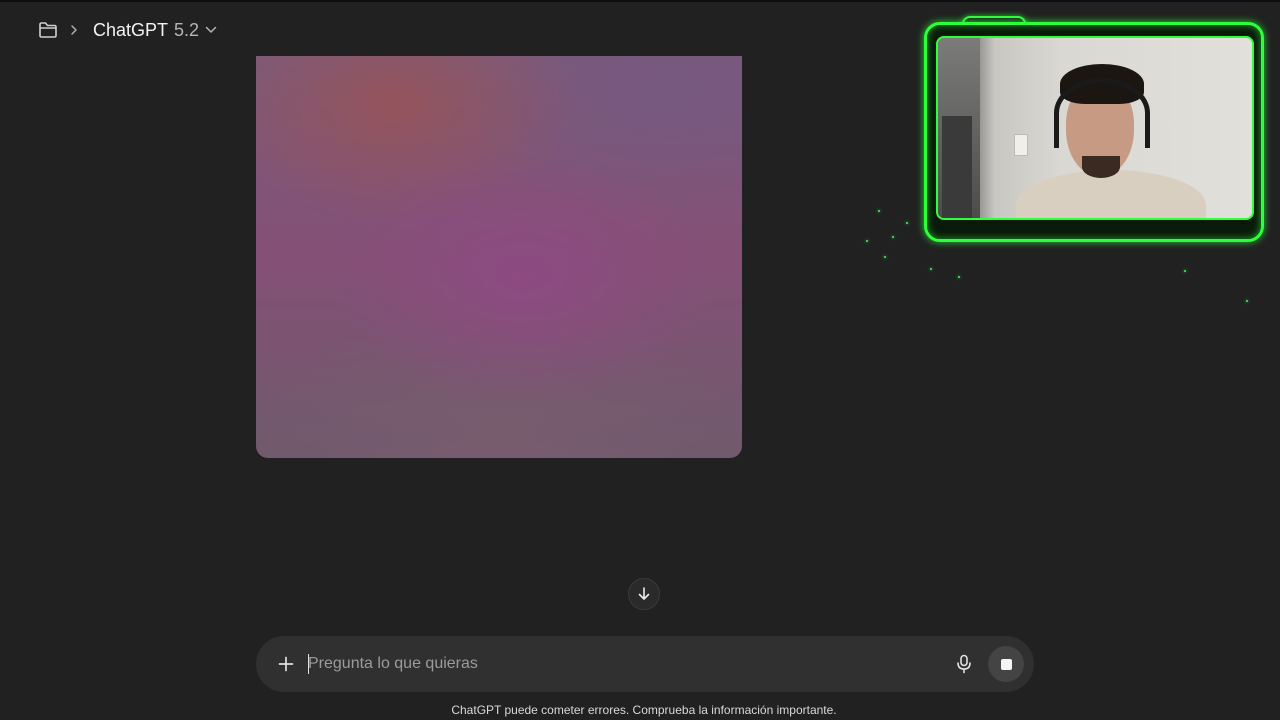 Image resolution: width=1280 pixels, height=720 pixels. I want to click on webcam-outlet, so click(1021, 145).